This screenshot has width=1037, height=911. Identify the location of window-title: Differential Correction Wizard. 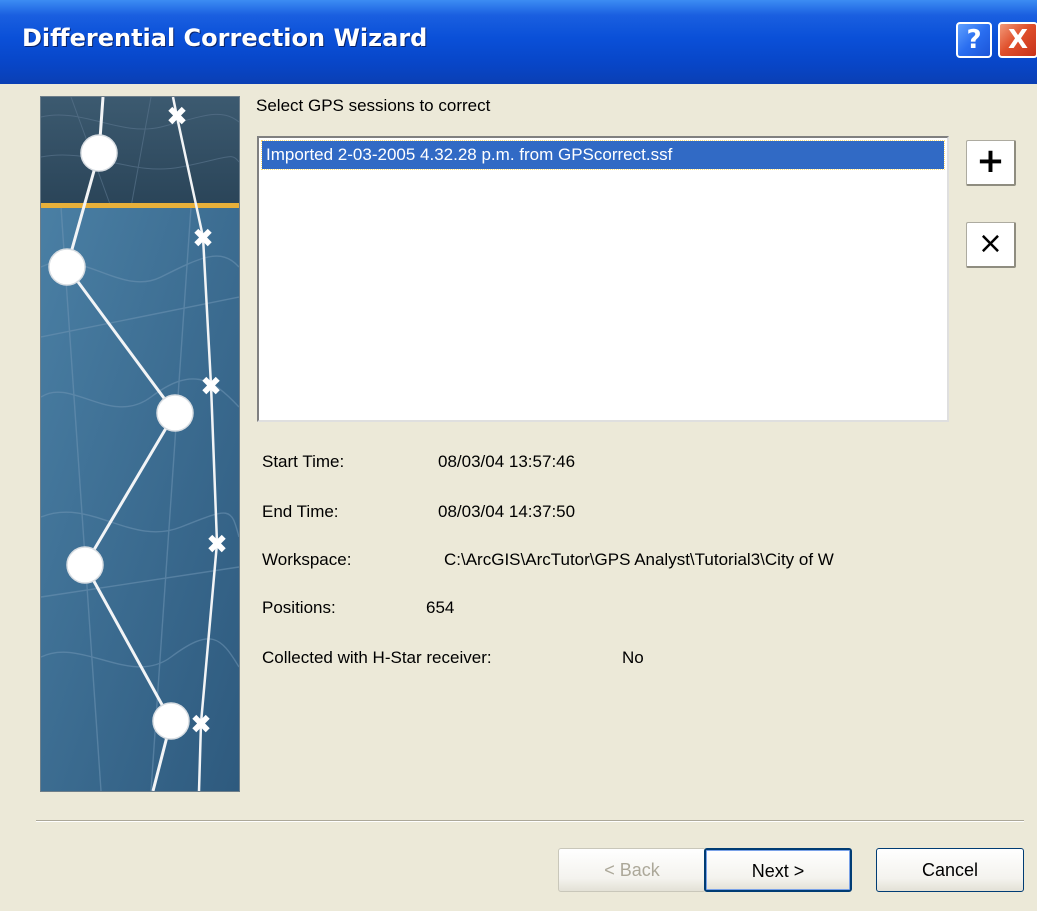
(225, 38).